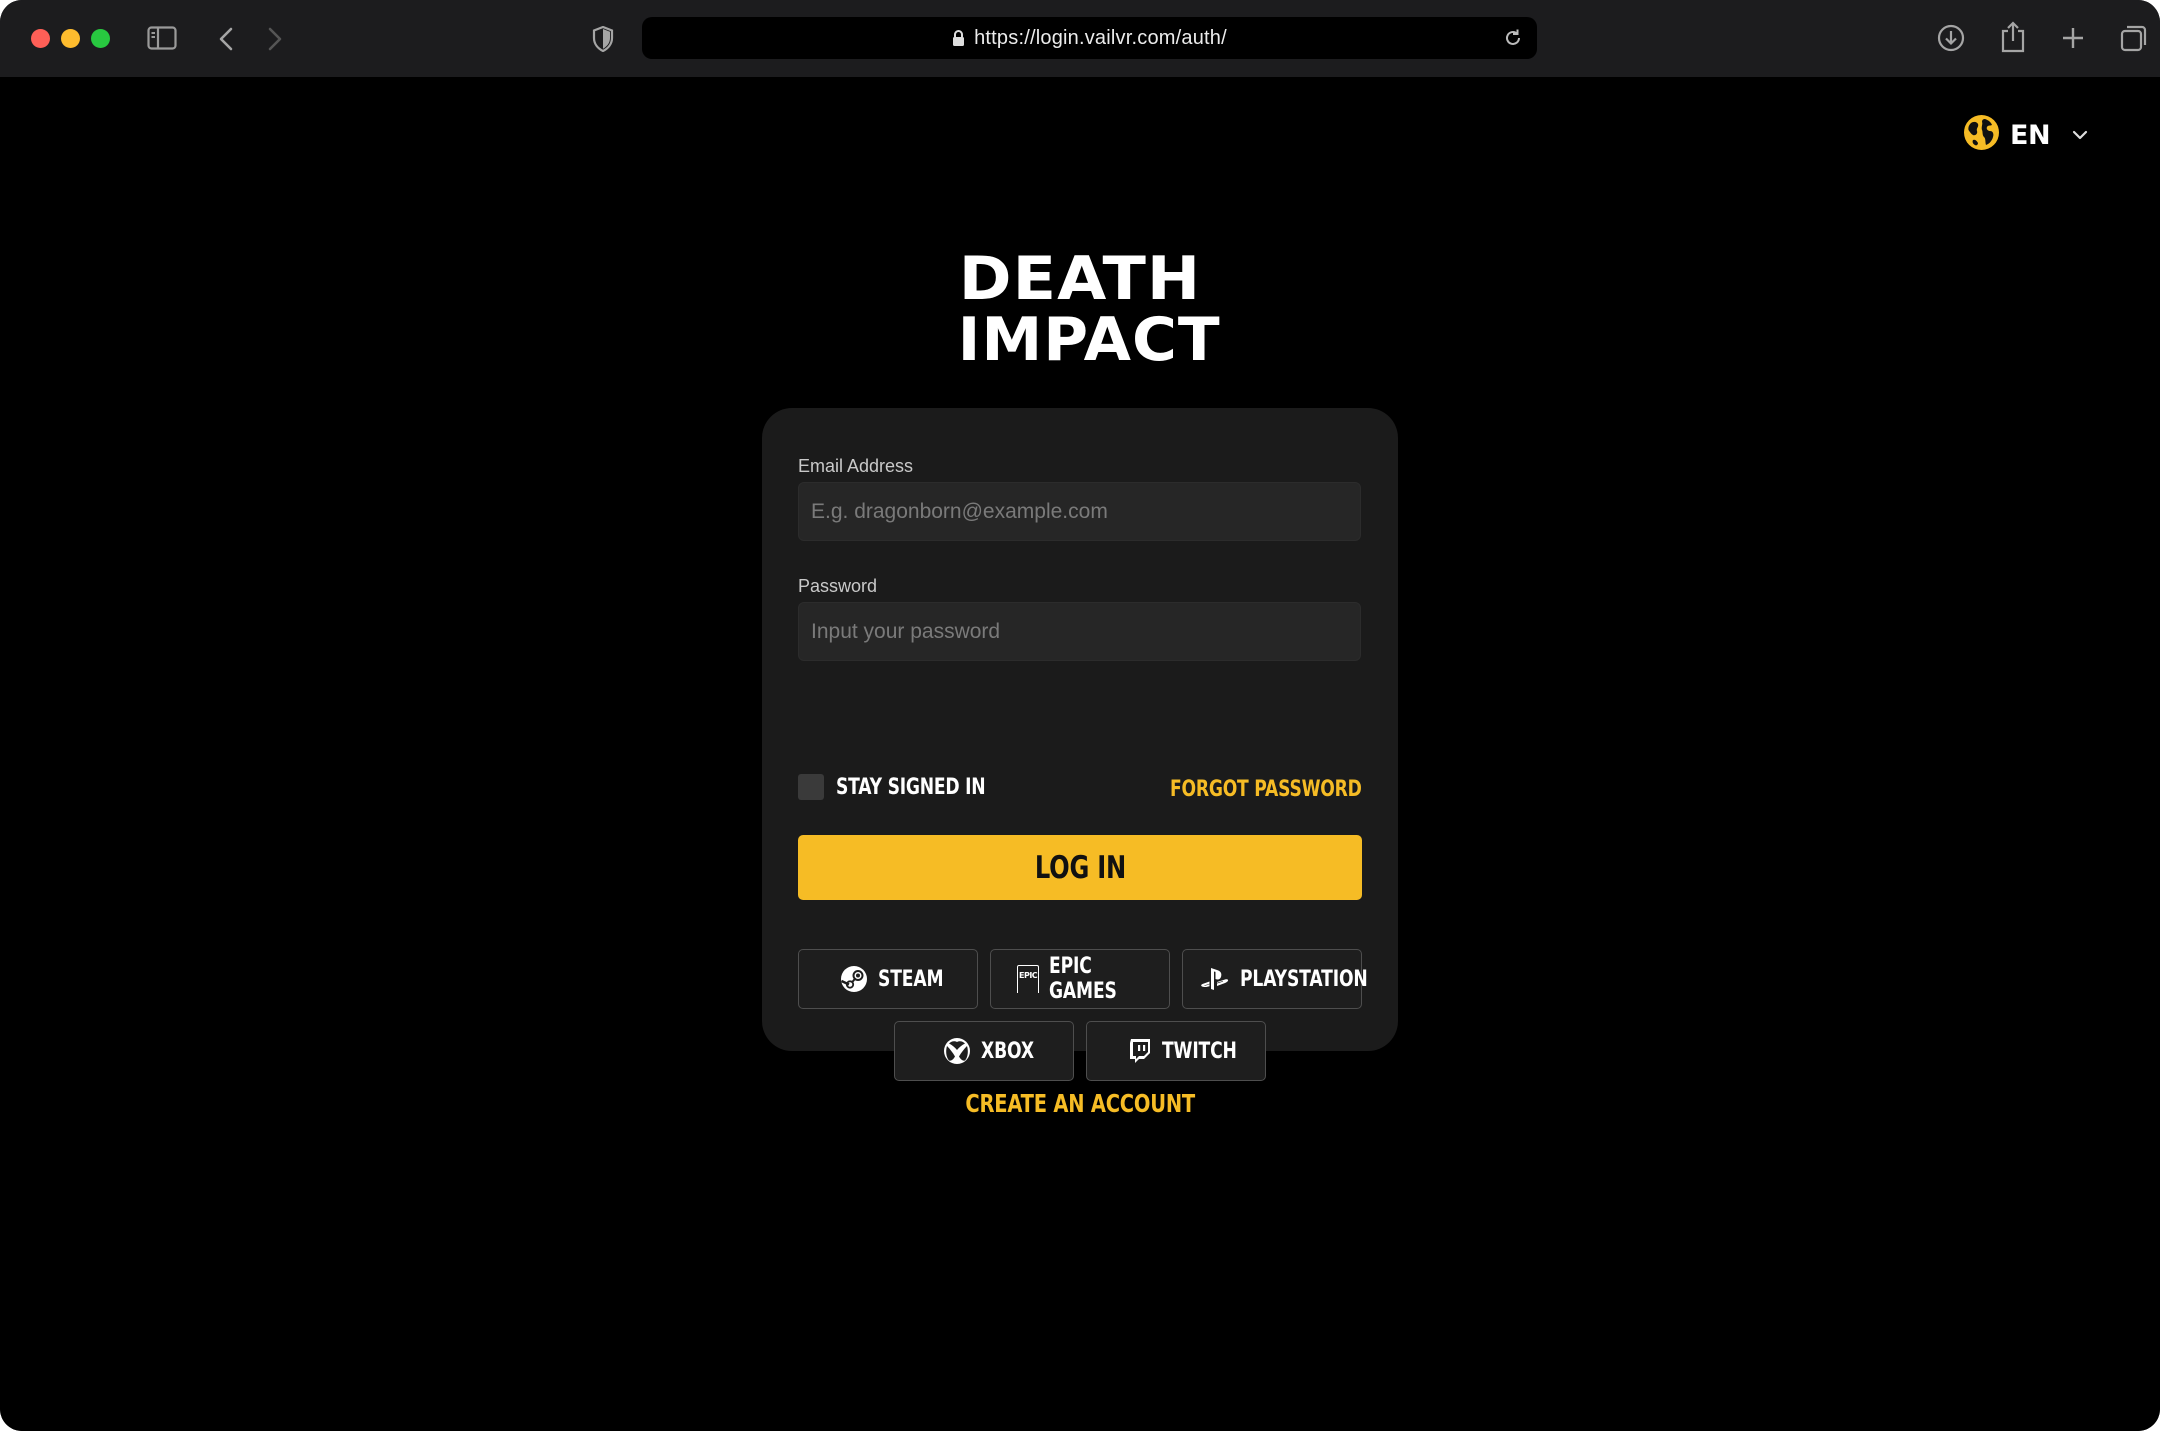  I want to click on close-window-button, so click(40, 38).